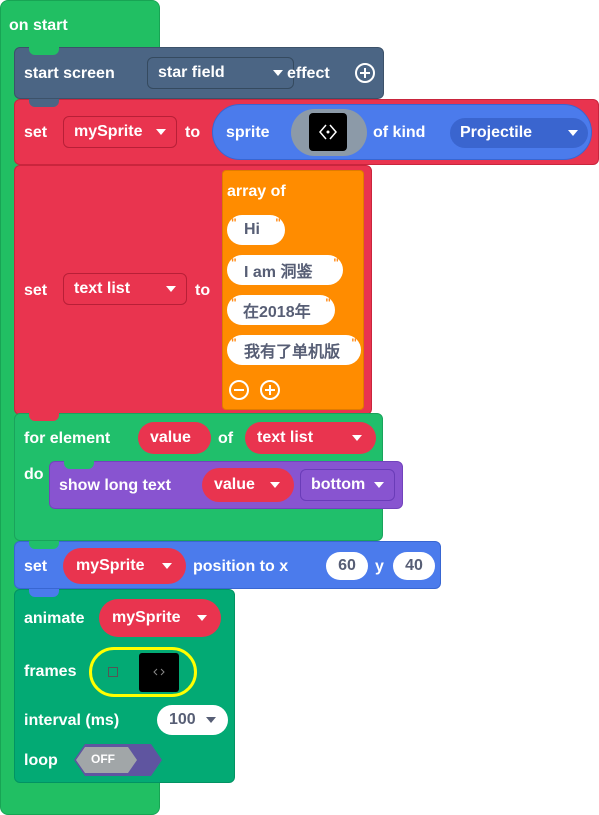 Image resolution: width=599 pixels, height=815 pixels. What do you see at coordinates (159, 672) in the screenshot?
I see `frame-image-icon` at bounding box center [159, 672].